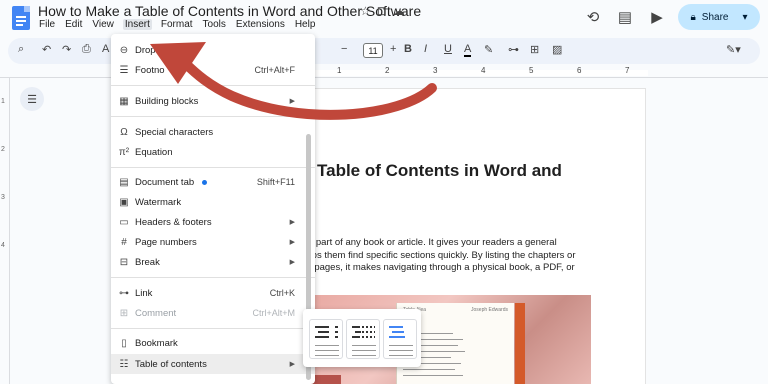  What do you see at coordinates (213, 101) in the screenshot?
I see `menu-item-building-blocks: ▦ Building blocks ▶` at bounding box center [213, 101].